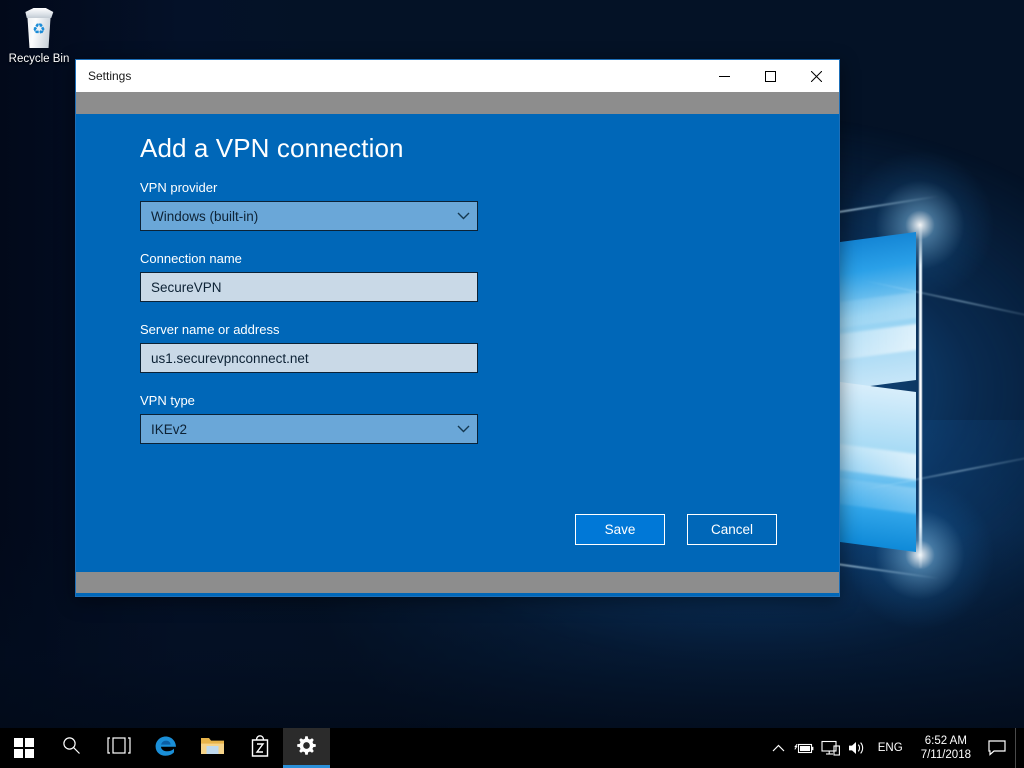 The width and height of the screenshot is (1024, 768). Describe the element at coordinates (816, 76) in the screenshot. I see `close-button` at that location.